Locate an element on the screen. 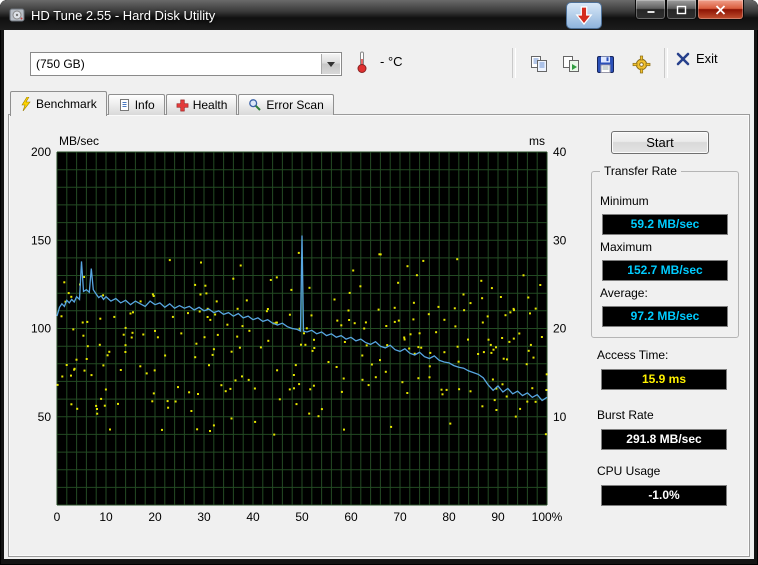 Image resolution: width=758 pixels, height=565 pixels. health-icon is located at coordinates (182, 105).